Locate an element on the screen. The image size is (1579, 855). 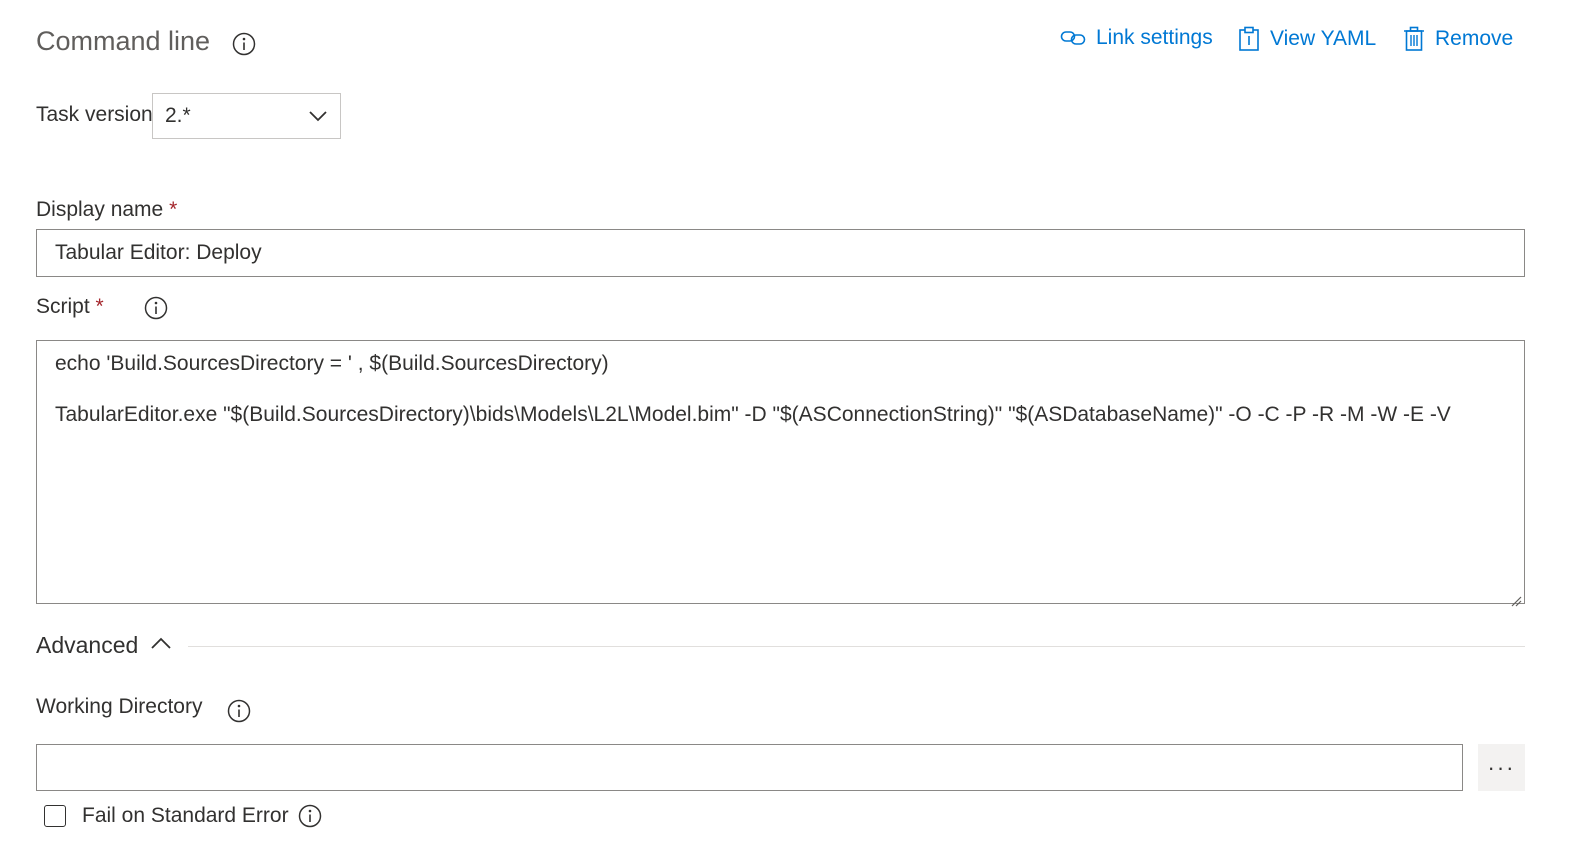
display-name-field: Tabular Editor: Deploy is located at coordinates (780, 253).